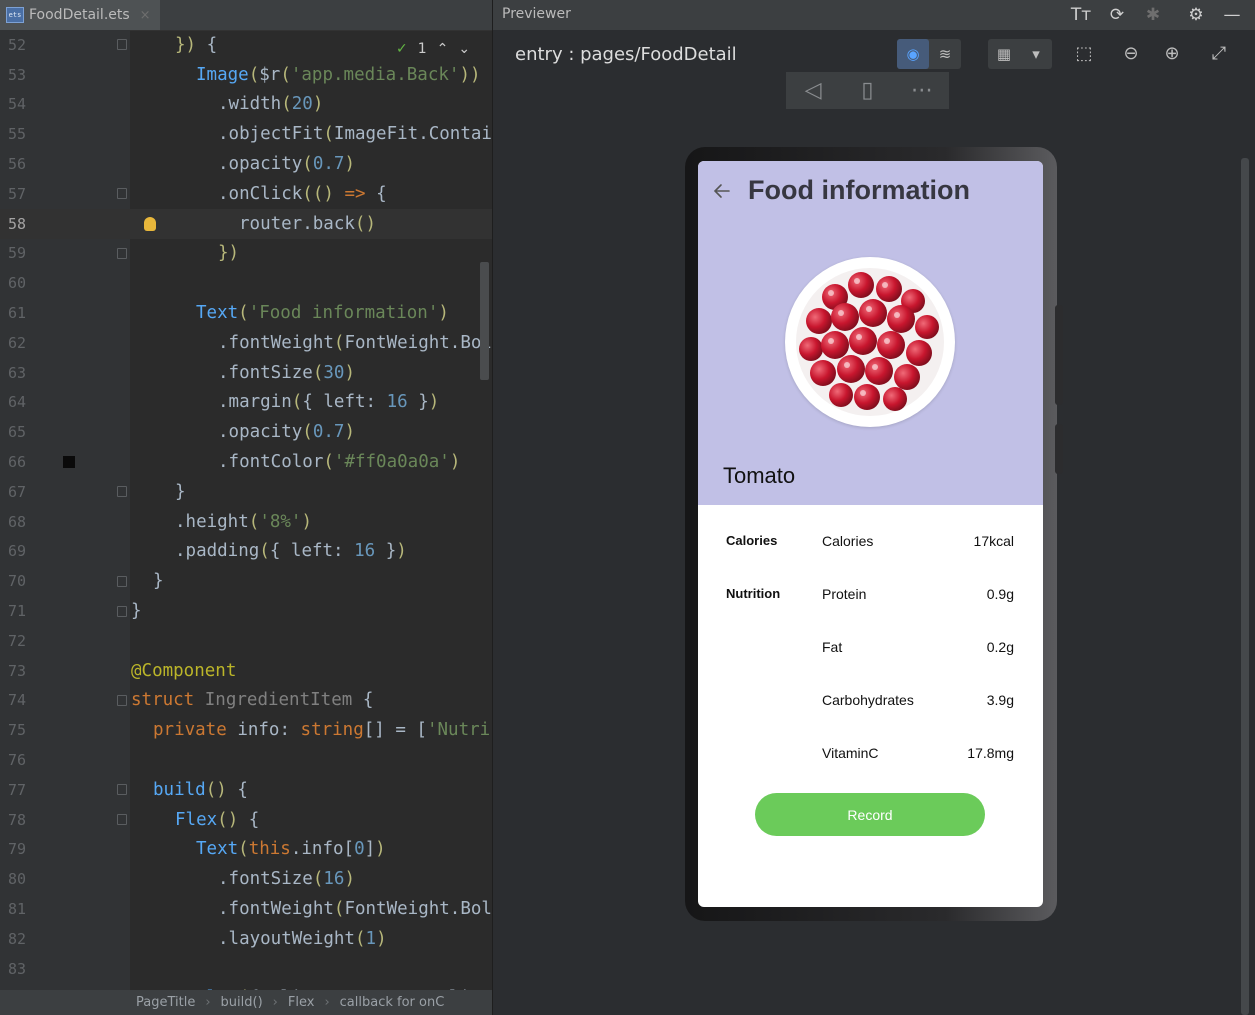  Describe the element at coordinates (246, 552) in the screenshot. I see `code-line: 69 .padding({ left: 16 })` at that location.